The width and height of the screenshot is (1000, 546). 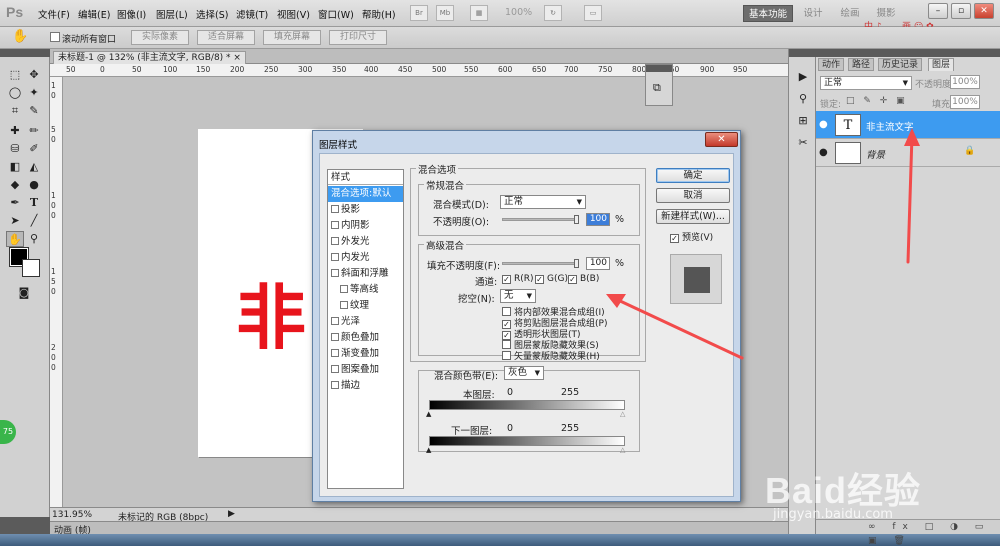 What do you see at coordinates (877, 101) in the screenshot?
I see `lock-icons: □ ✎ ✛ ▣` at bounding box center [877, 101].